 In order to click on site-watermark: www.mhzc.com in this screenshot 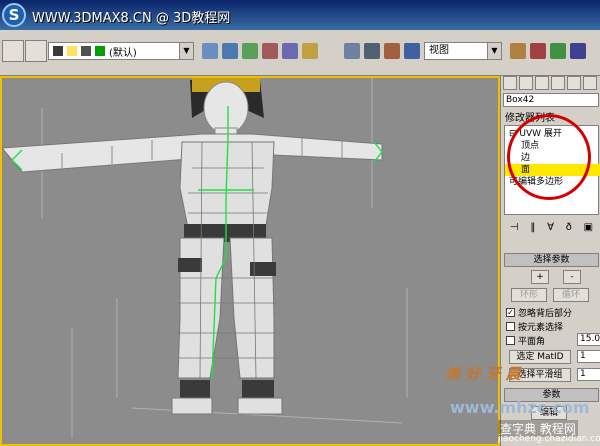, I will do `click(520, 407)`.